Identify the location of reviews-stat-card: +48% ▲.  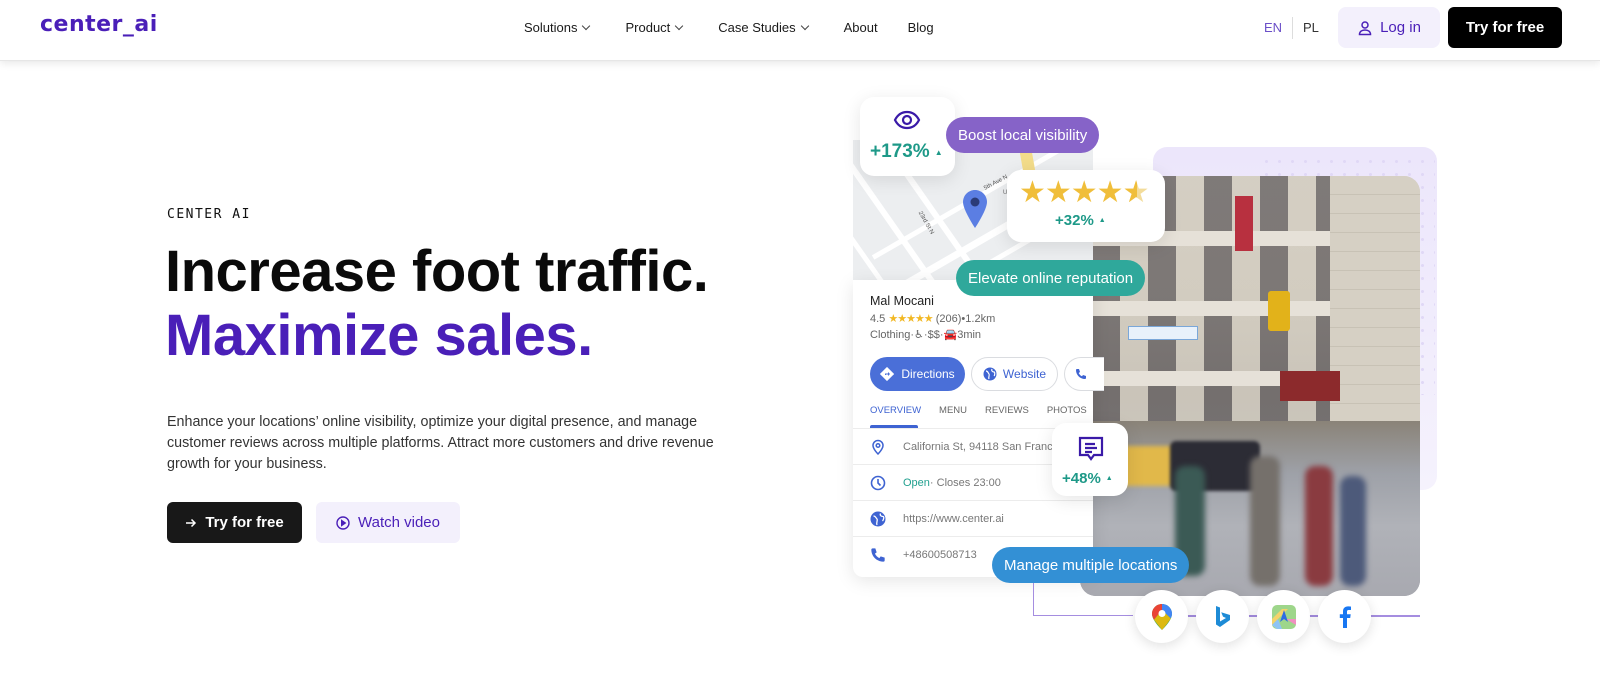
(1090, 459).